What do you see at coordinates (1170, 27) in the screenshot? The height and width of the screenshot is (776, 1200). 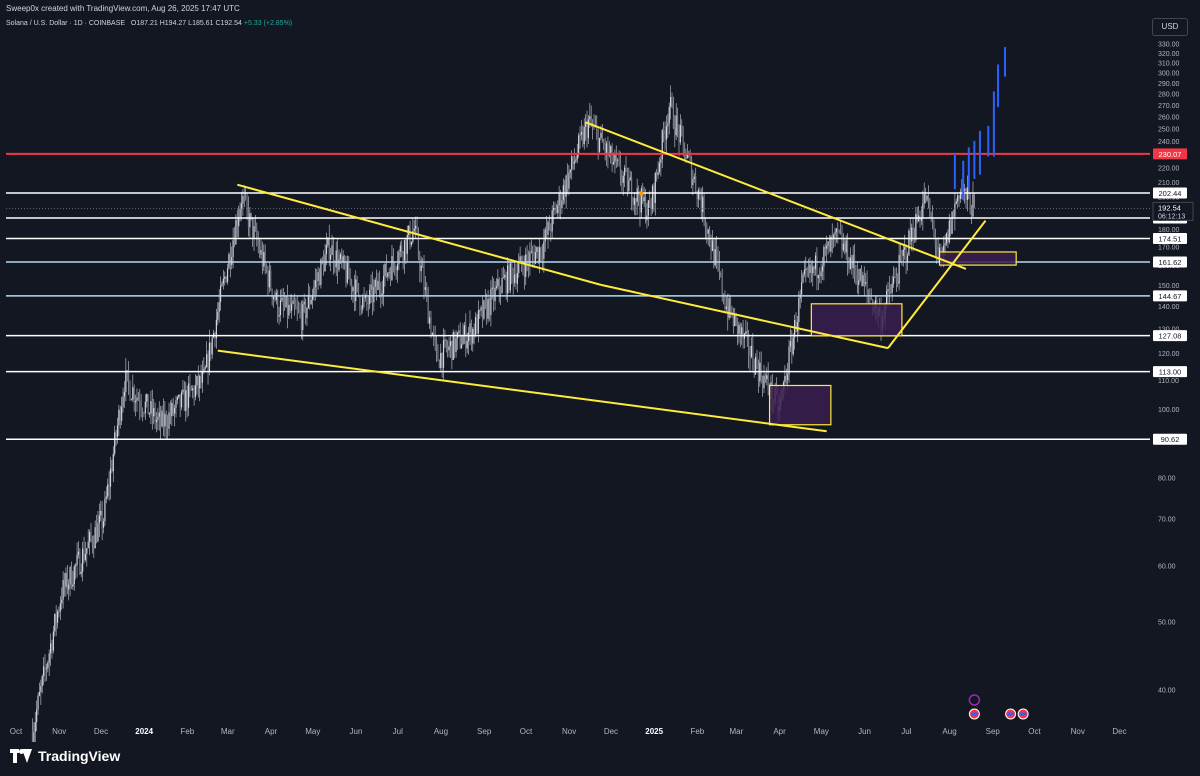 I see `currency-selector: USD` at bounding box center [1170, 27].